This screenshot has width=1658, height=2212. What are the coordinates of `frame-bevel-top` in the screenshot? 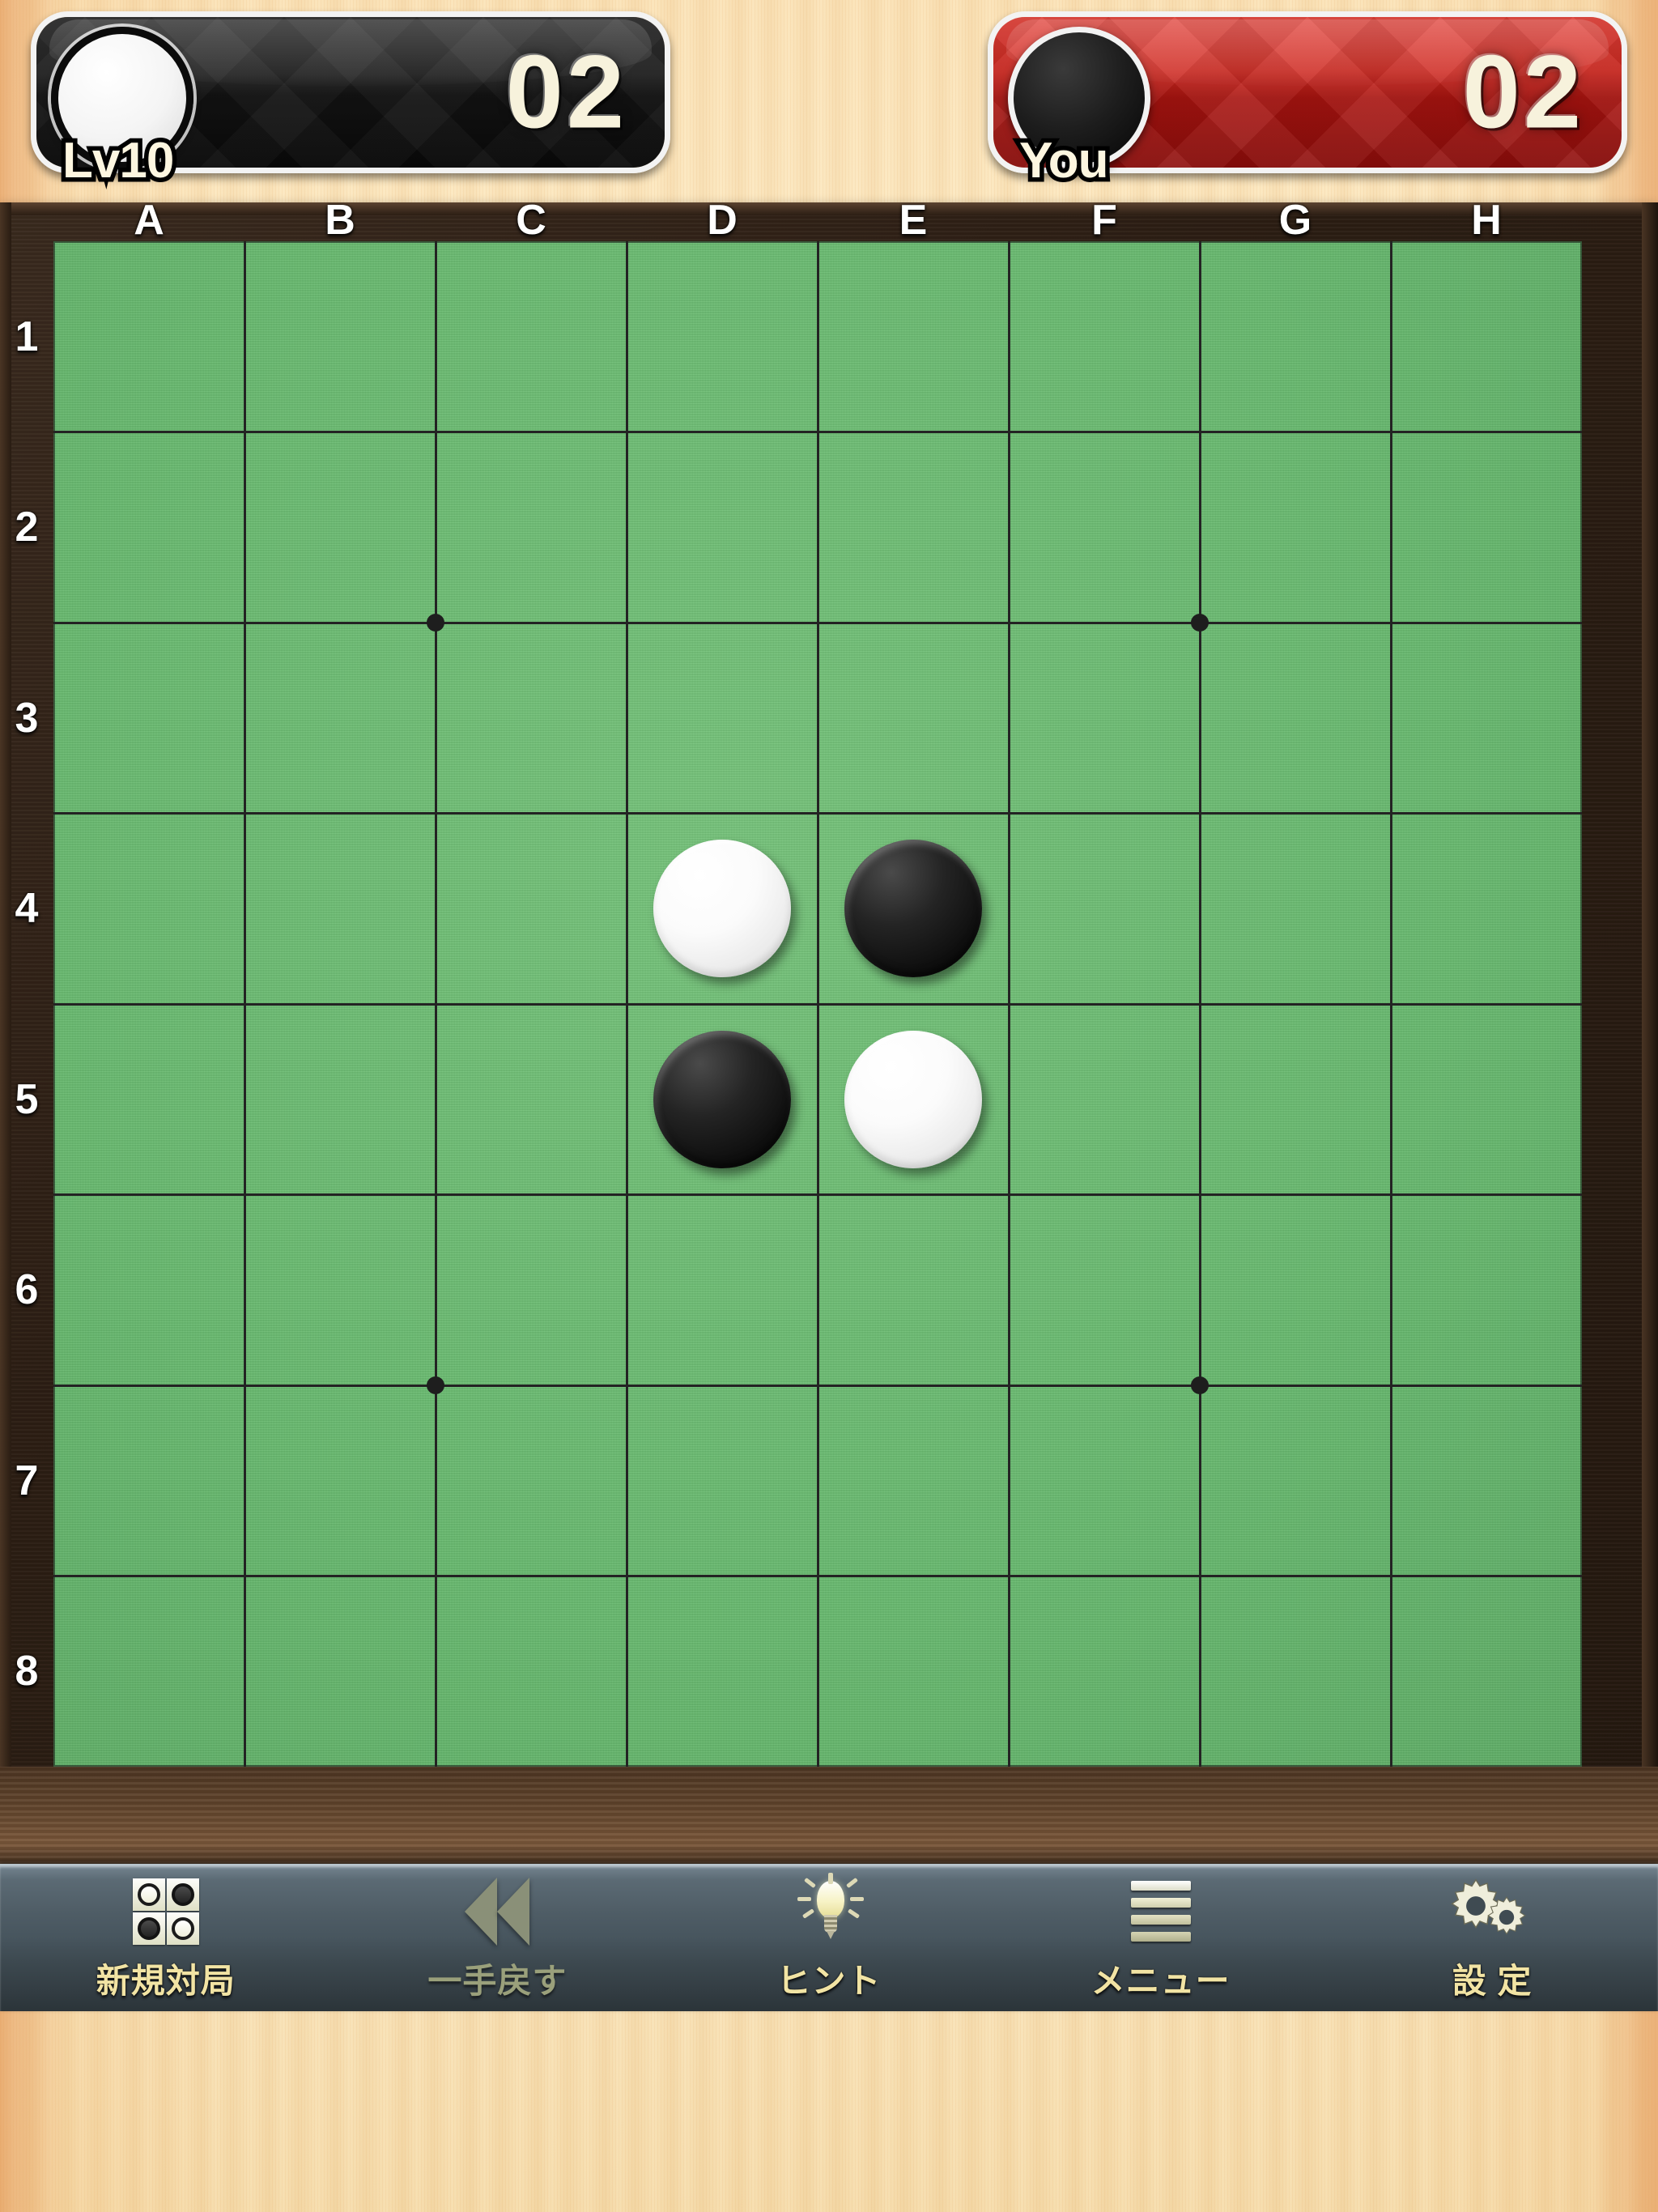 It's located at (829, 209).